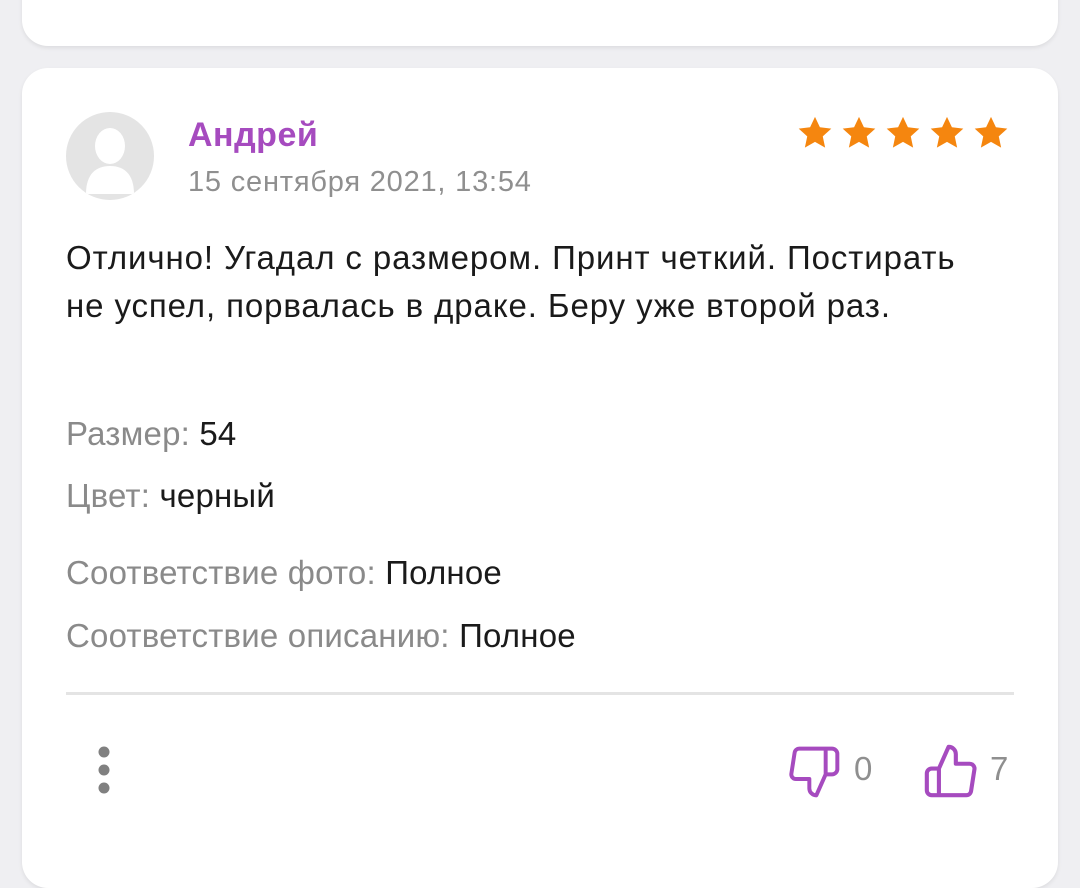 Image resolution: width=1080 pixels, height=888 pixels. I want to click on more-options-button, so click(104, 770).